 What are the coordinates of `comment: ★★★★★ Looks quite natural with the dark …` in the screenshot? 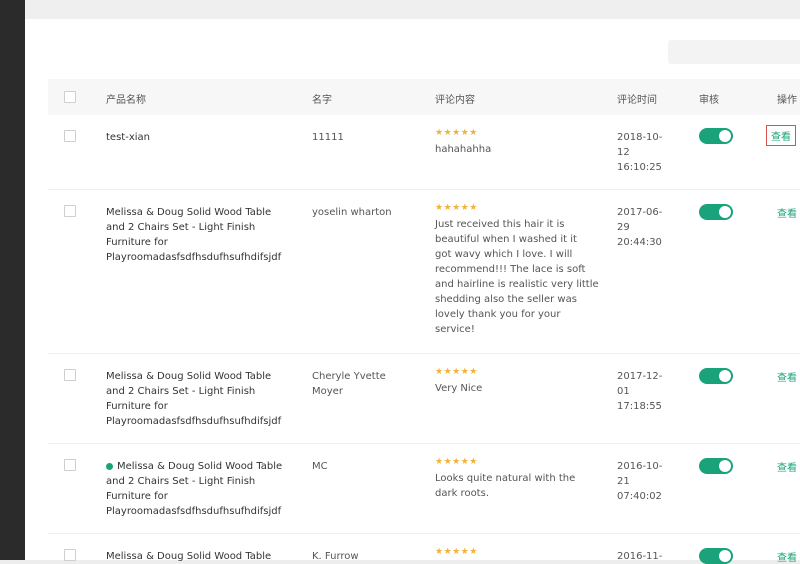 It's located at (505, 478).